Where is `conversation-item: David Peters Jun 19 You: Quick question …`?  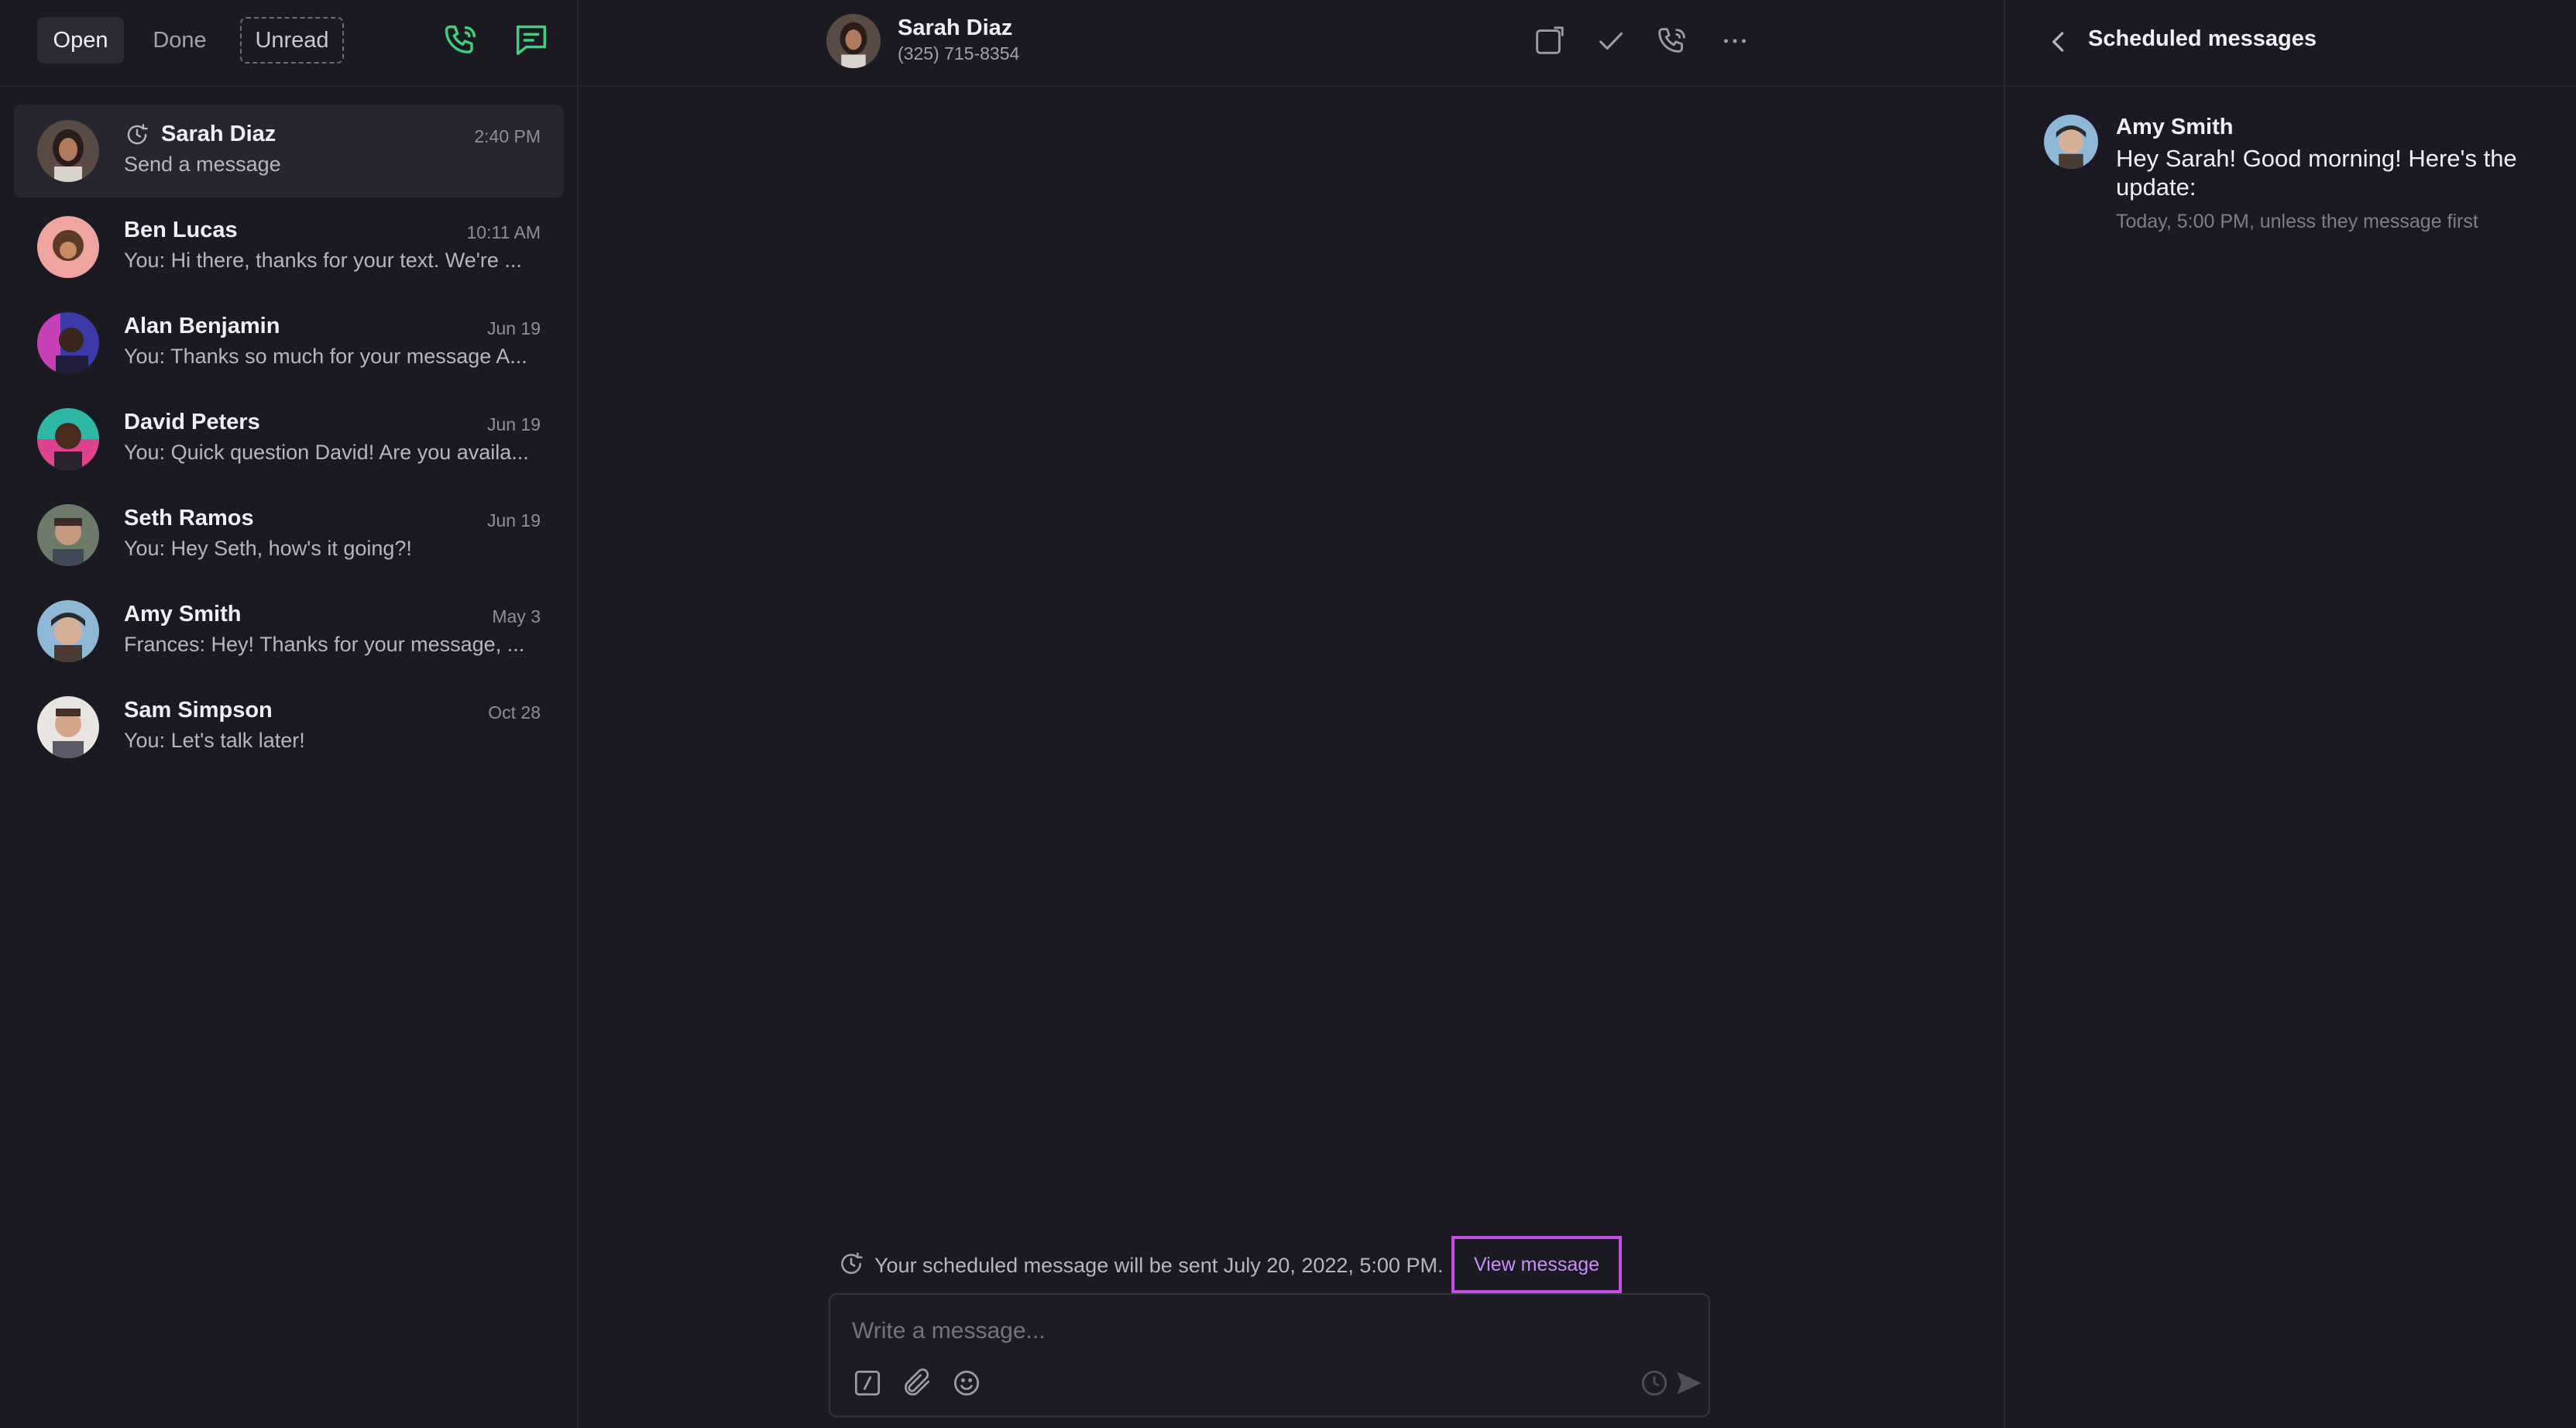
conversation-item: David Peters Jun 19 You: Quick question … is located at coordinates (289, 439).